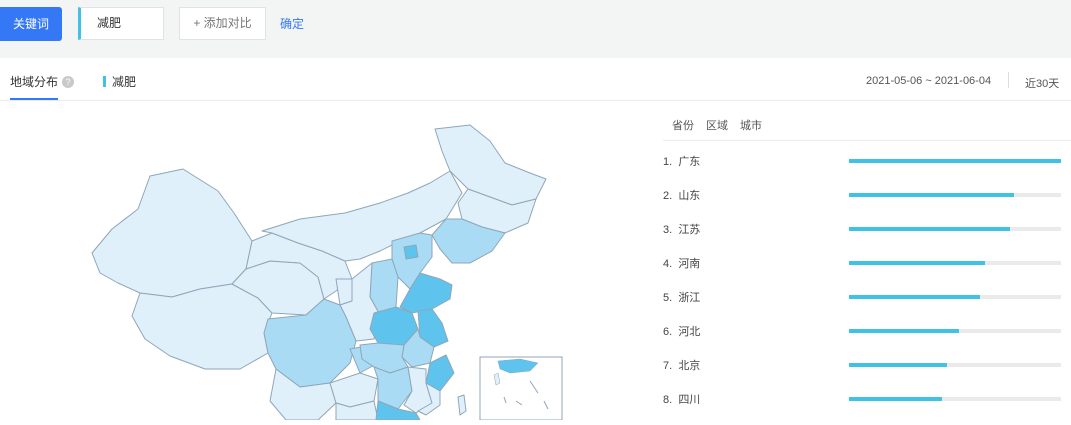 This screenshot has width=1071, height=425. What do you see at coordinates (689, 230) in the screenshot?
I see `province-name: 江苏` at bounding box center [689, 230].